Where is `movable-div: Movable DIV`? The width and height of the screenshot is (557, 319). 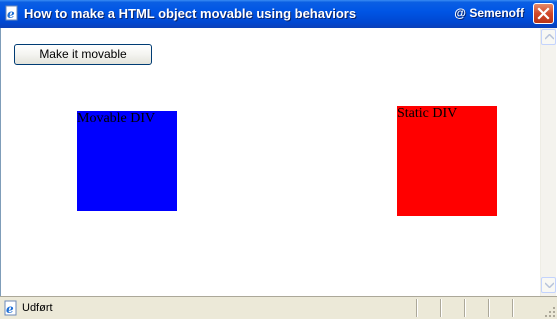
movable-div: Movable DIV is located at coordinates (127, 161).